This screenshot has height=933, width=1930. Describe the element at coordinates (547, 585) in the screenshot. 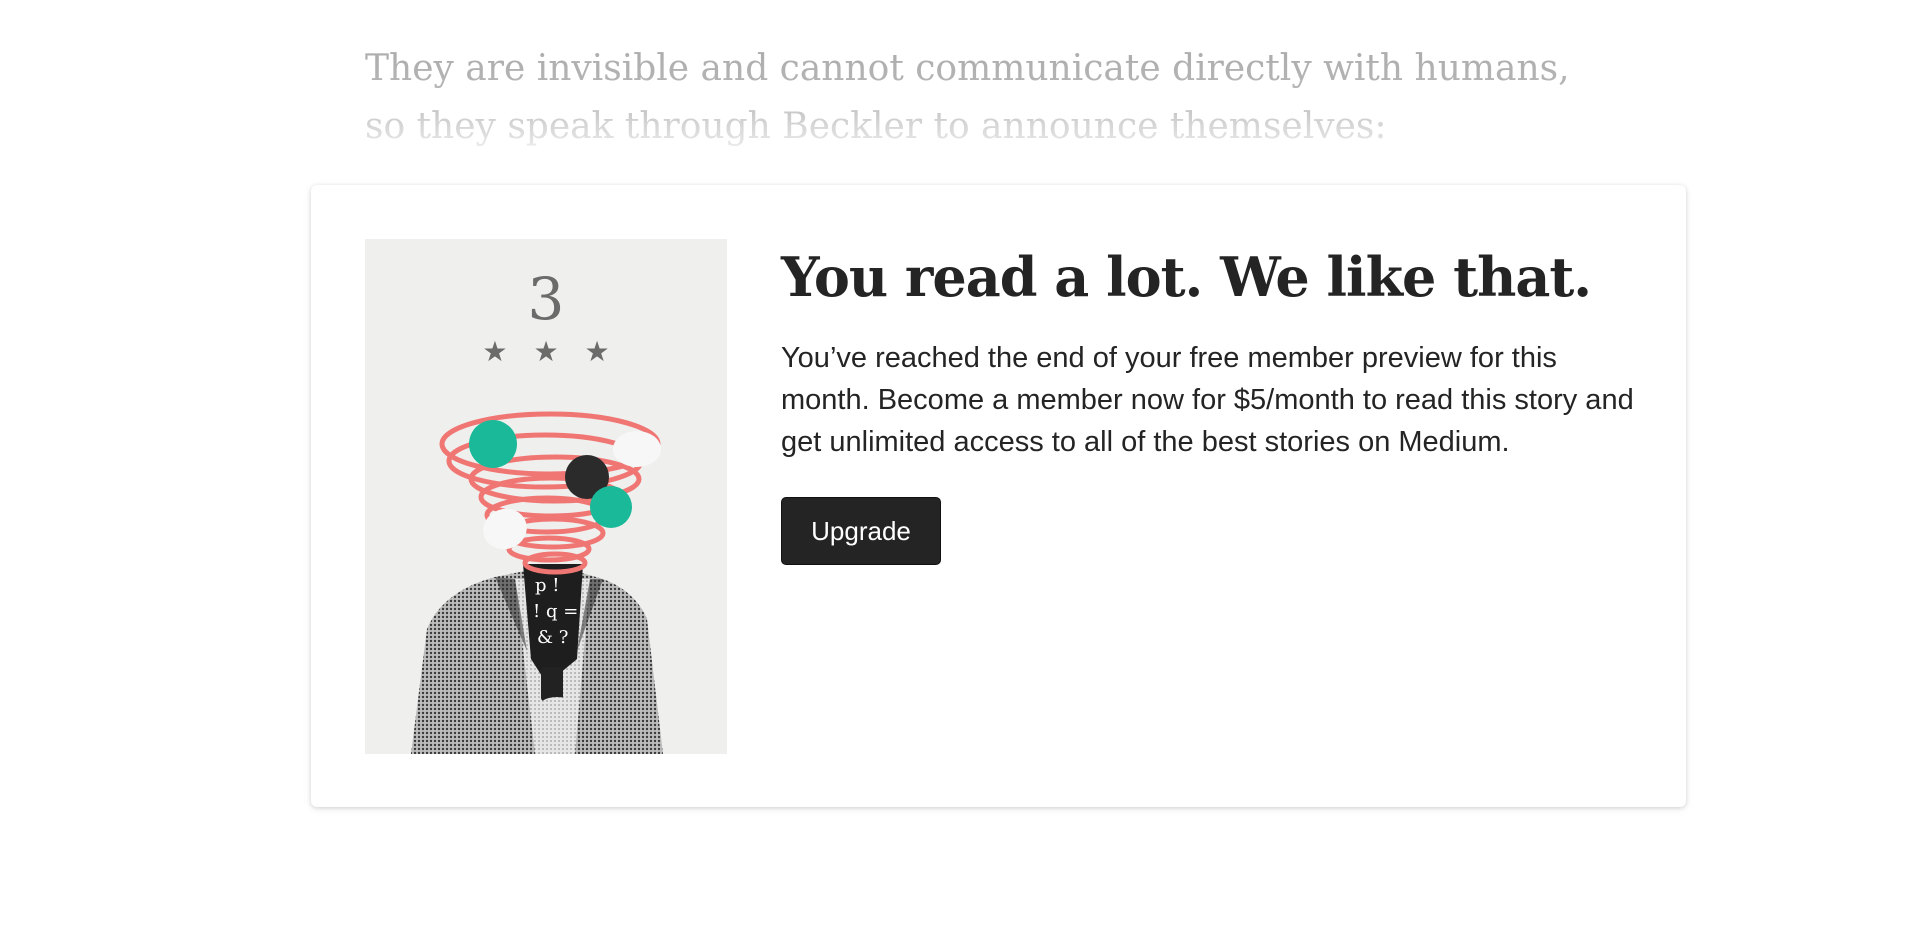

I see `svg-text: p !` at that location.